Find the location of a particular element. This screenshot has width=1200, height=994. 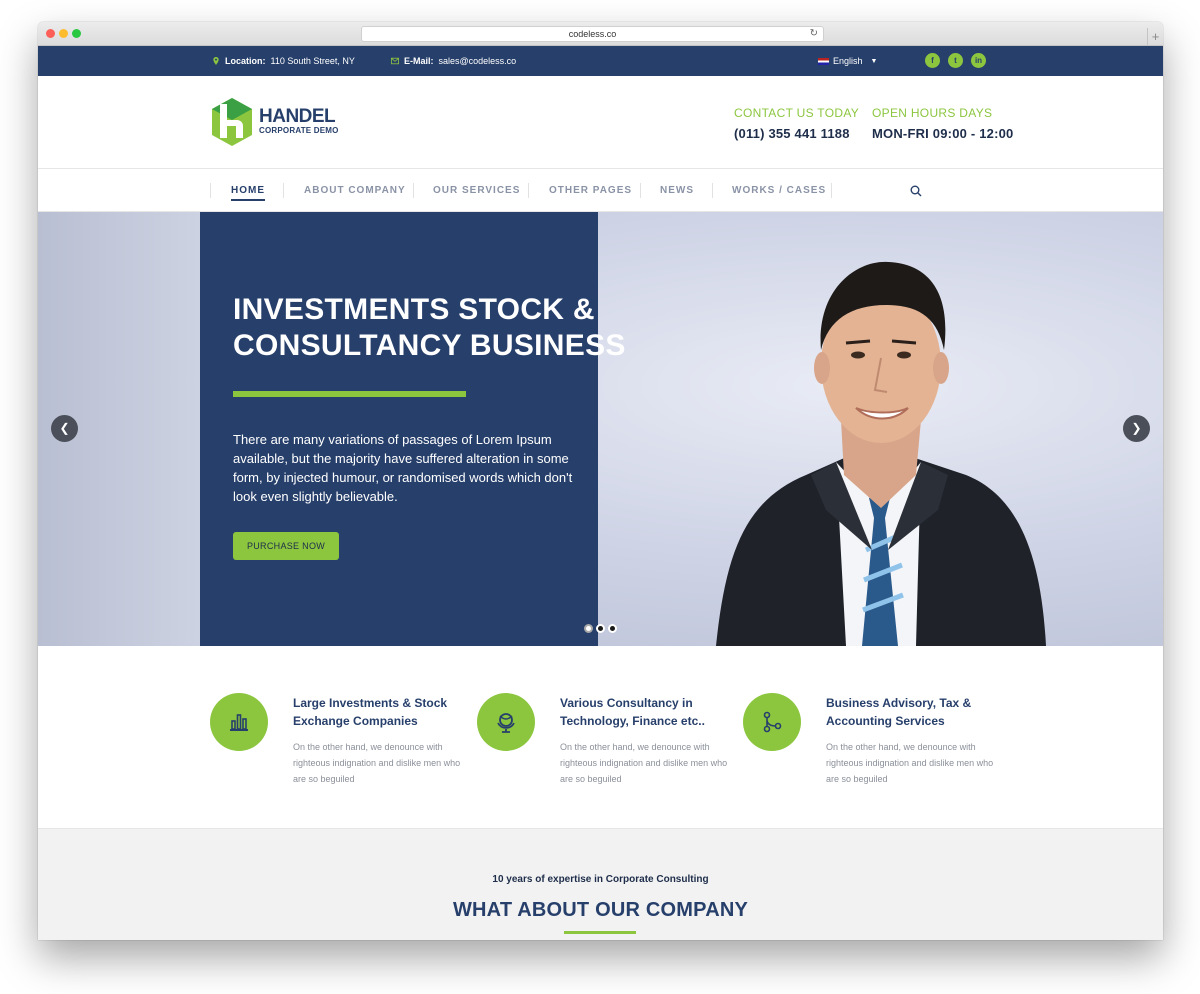

slider-next-button: ❯ is located at coordinates (1136, 428).